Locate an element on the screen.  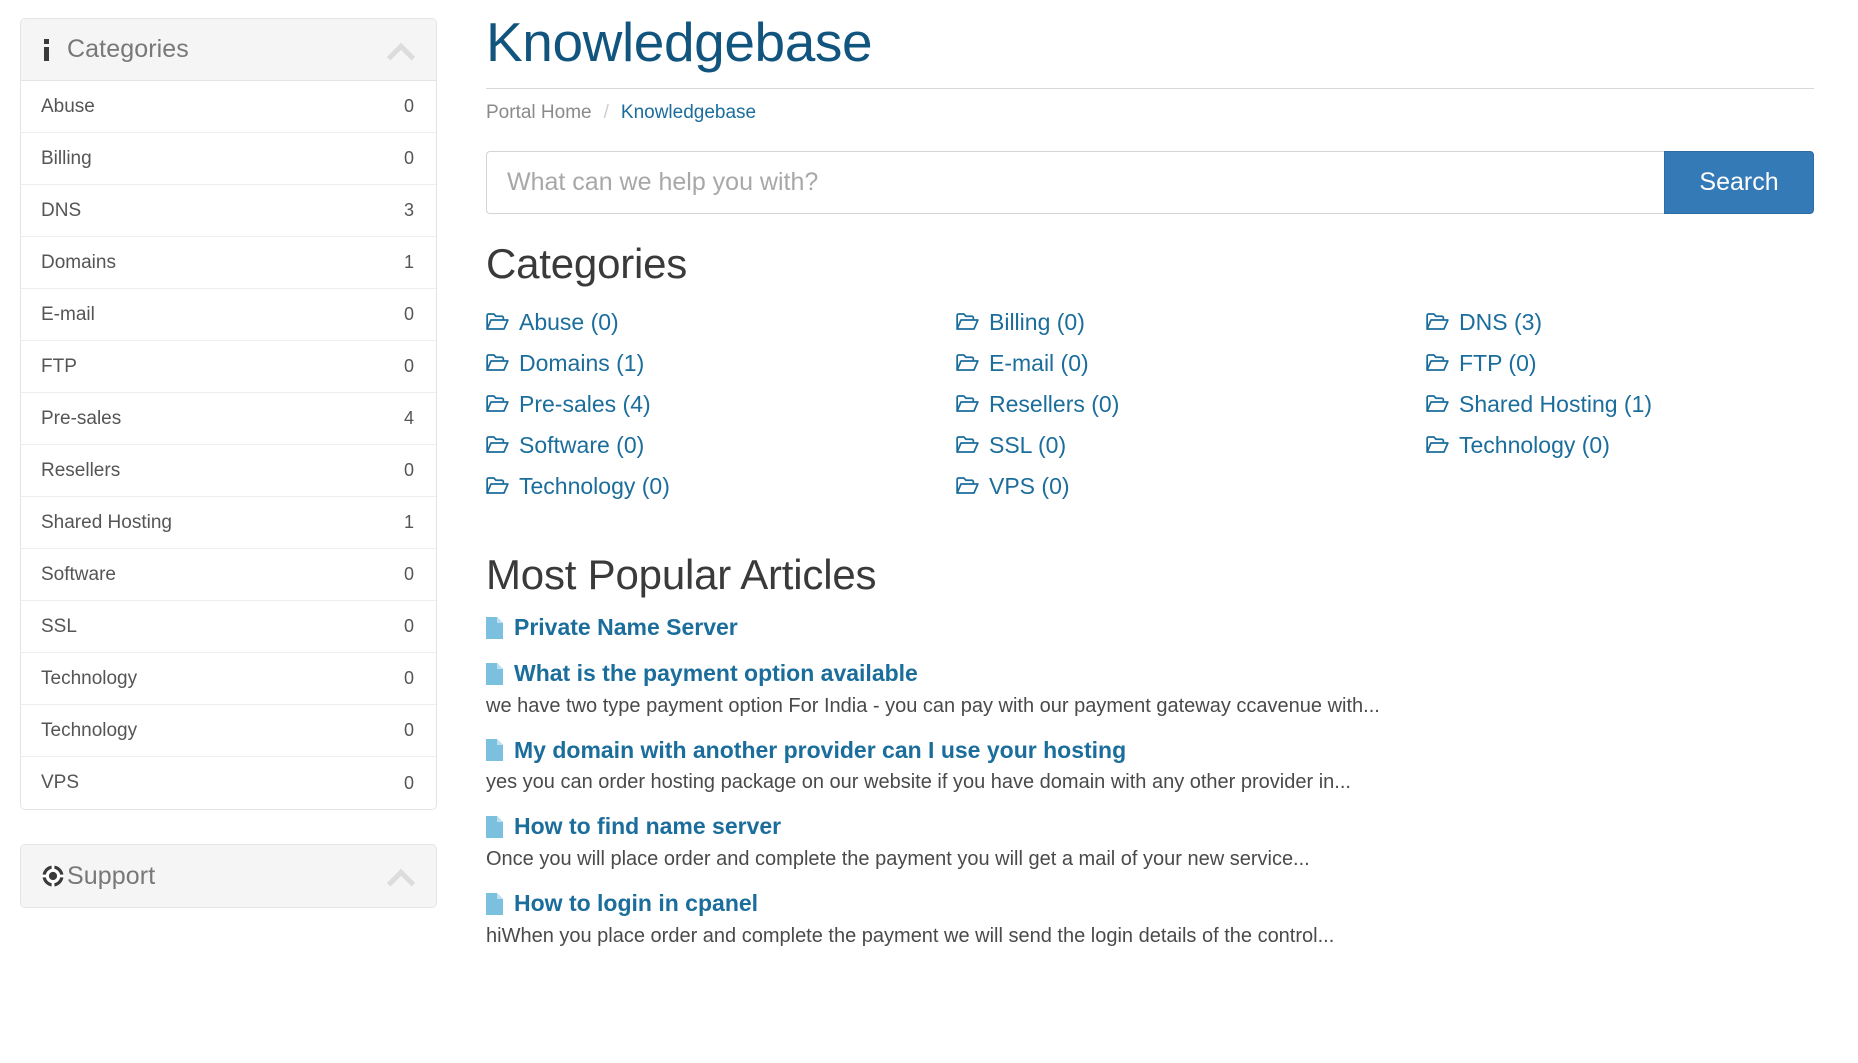
sidebar-category-count: 3 is located at coordinates (408, 210).